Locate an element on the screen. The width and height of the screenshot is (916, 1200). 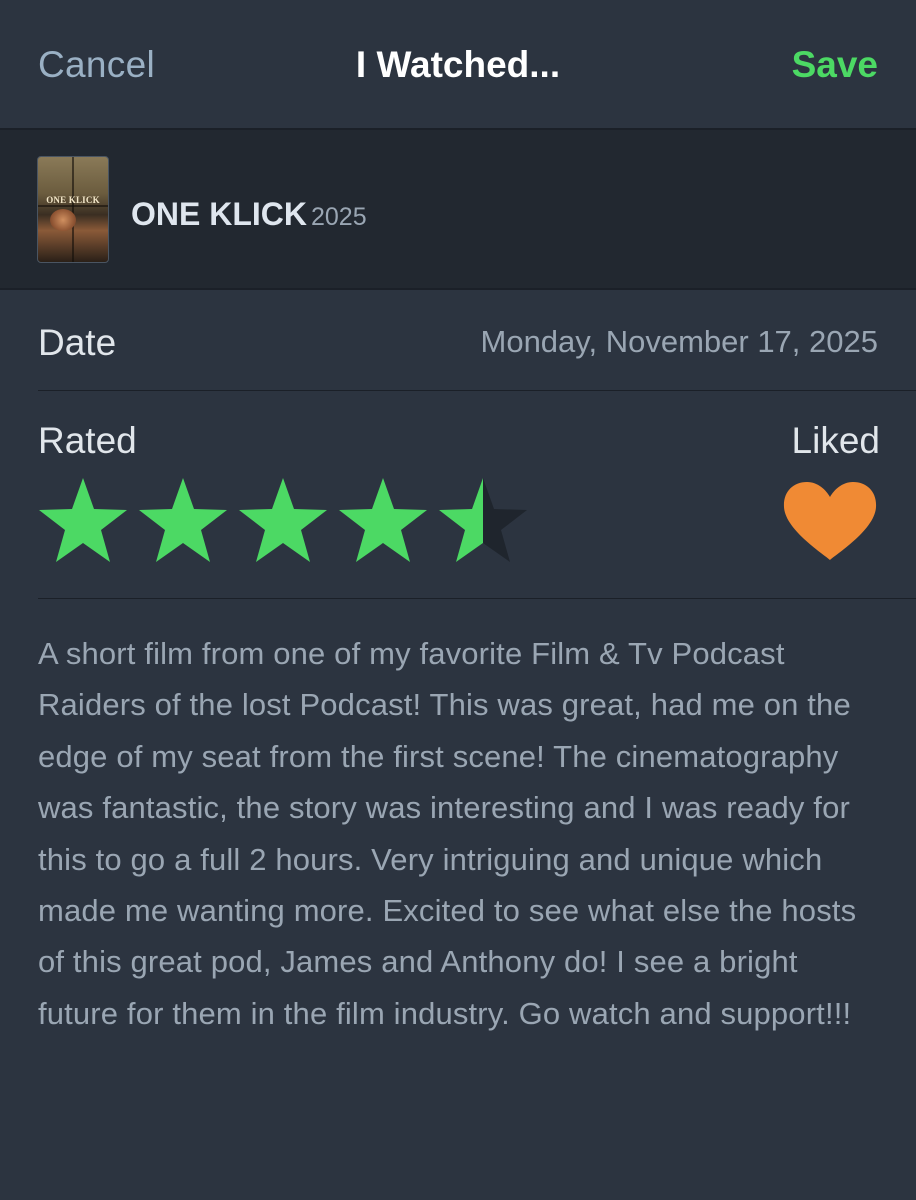
heart-icon is located at coordinates (830, 521).